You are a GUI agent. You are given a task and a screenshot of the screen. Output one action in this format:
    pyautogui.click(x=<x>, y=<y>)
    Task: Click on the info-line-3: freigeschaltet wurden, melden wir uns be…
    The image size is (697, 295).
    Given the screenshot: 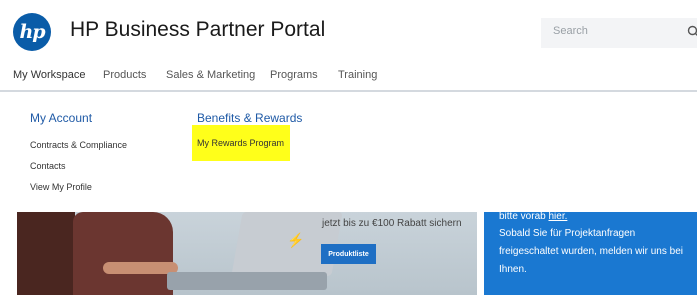 What is the action you would take?
    pyautogui.click(x=591, y=251)
    